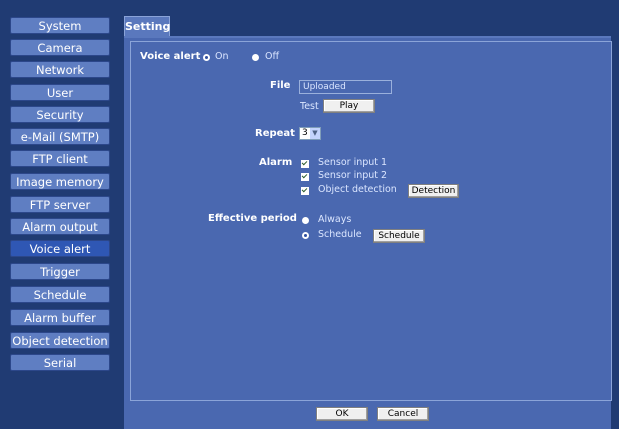 Image resolution: width=619 pixels, height=429 pixels. Describe the element at coordinates (252, 218) in the screenshot. I see `effective-period-label: Effective period` at that location.